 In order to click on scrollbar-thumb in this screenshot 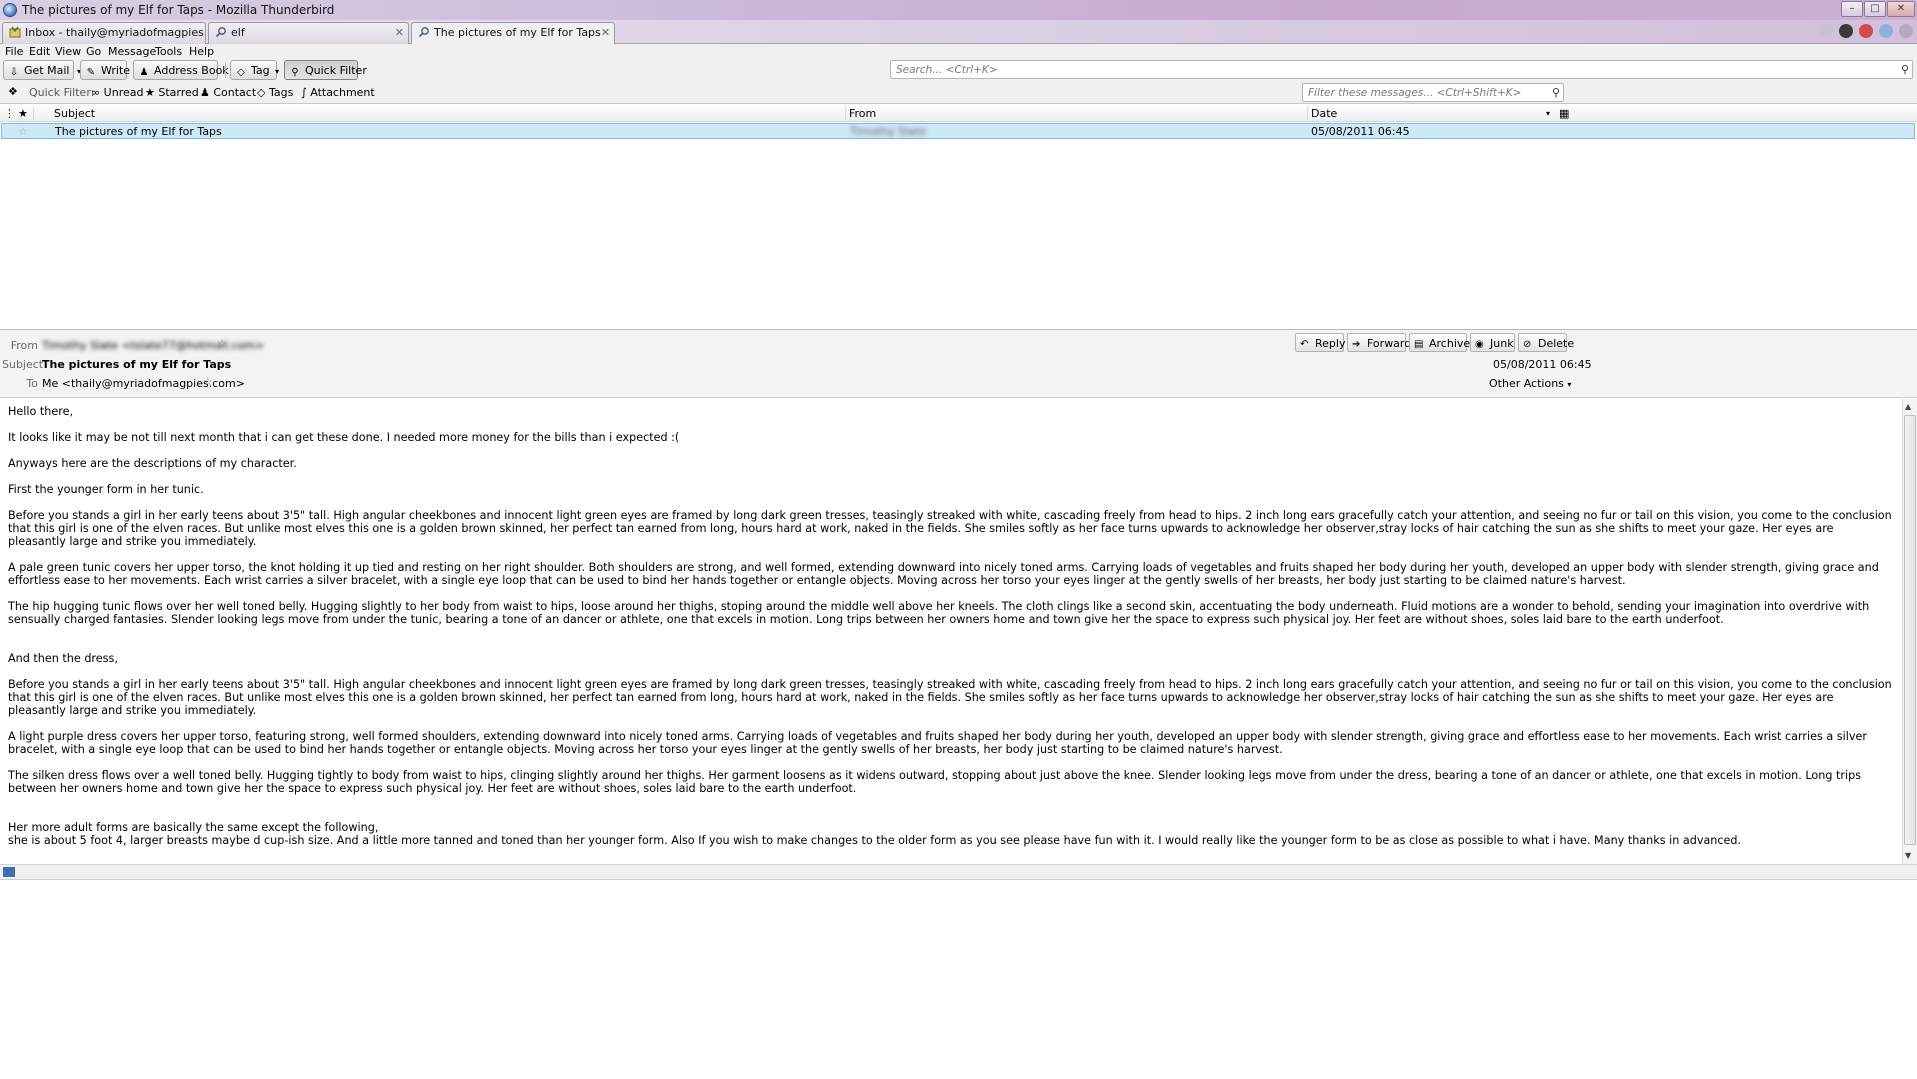, I will do `click(1910, 630)`.